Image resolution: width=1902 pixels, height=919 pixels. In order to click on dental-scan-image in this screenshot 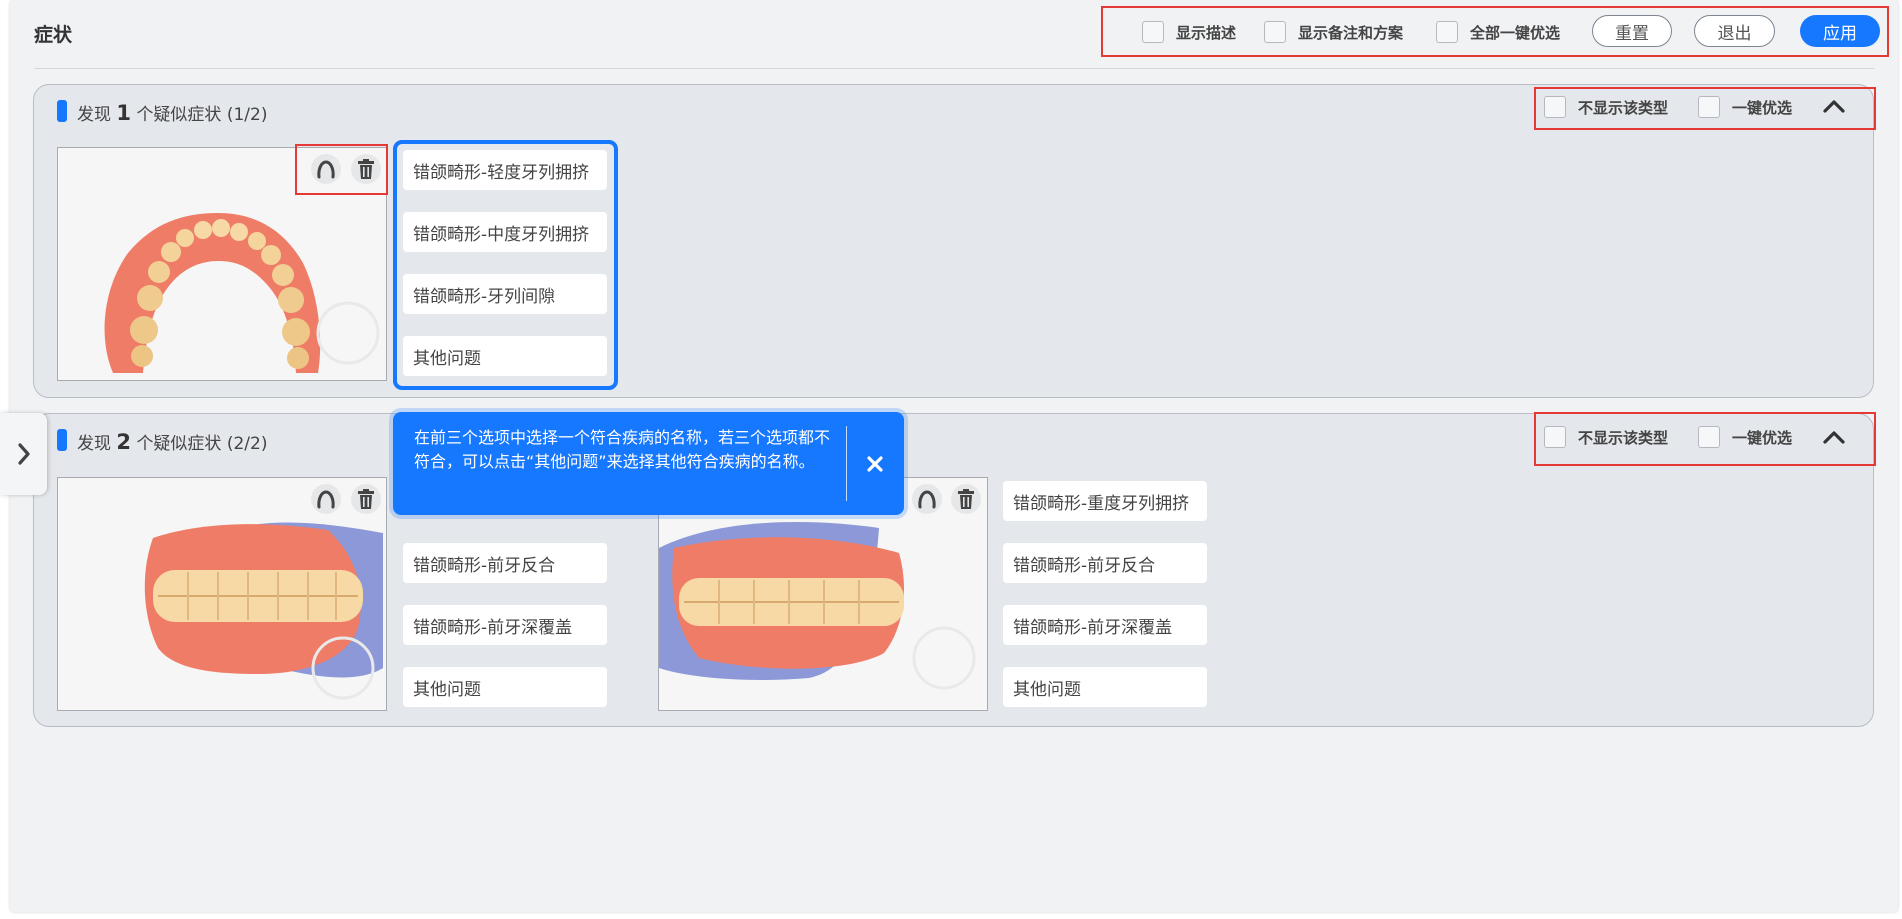, I will do `click(222, 594)`.